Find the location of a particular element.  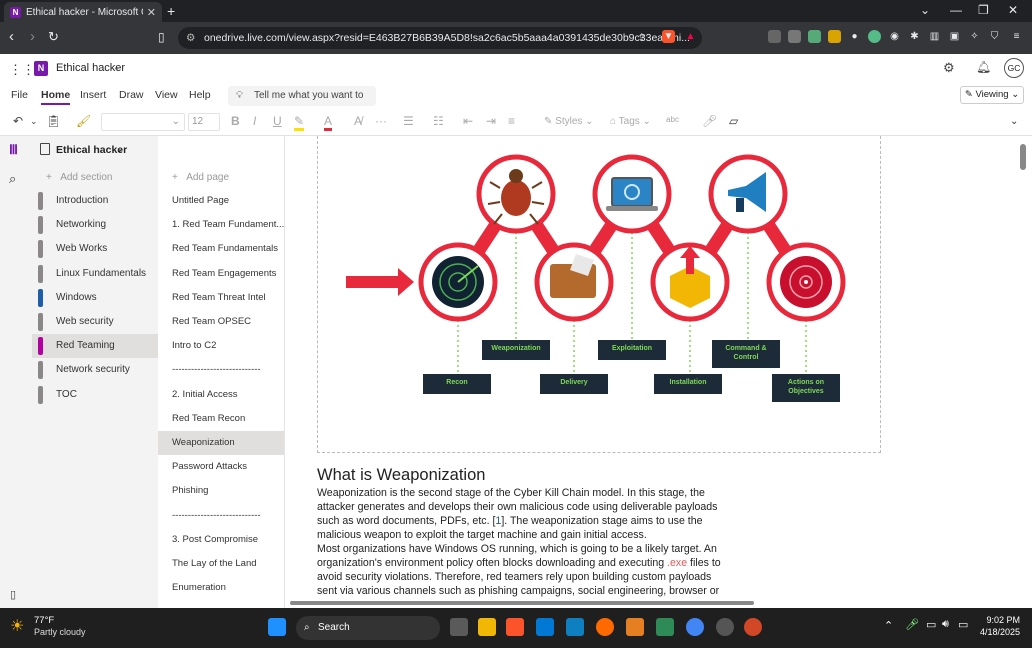

close-tab-icon: ✕ is located at coordinates (151, 12).